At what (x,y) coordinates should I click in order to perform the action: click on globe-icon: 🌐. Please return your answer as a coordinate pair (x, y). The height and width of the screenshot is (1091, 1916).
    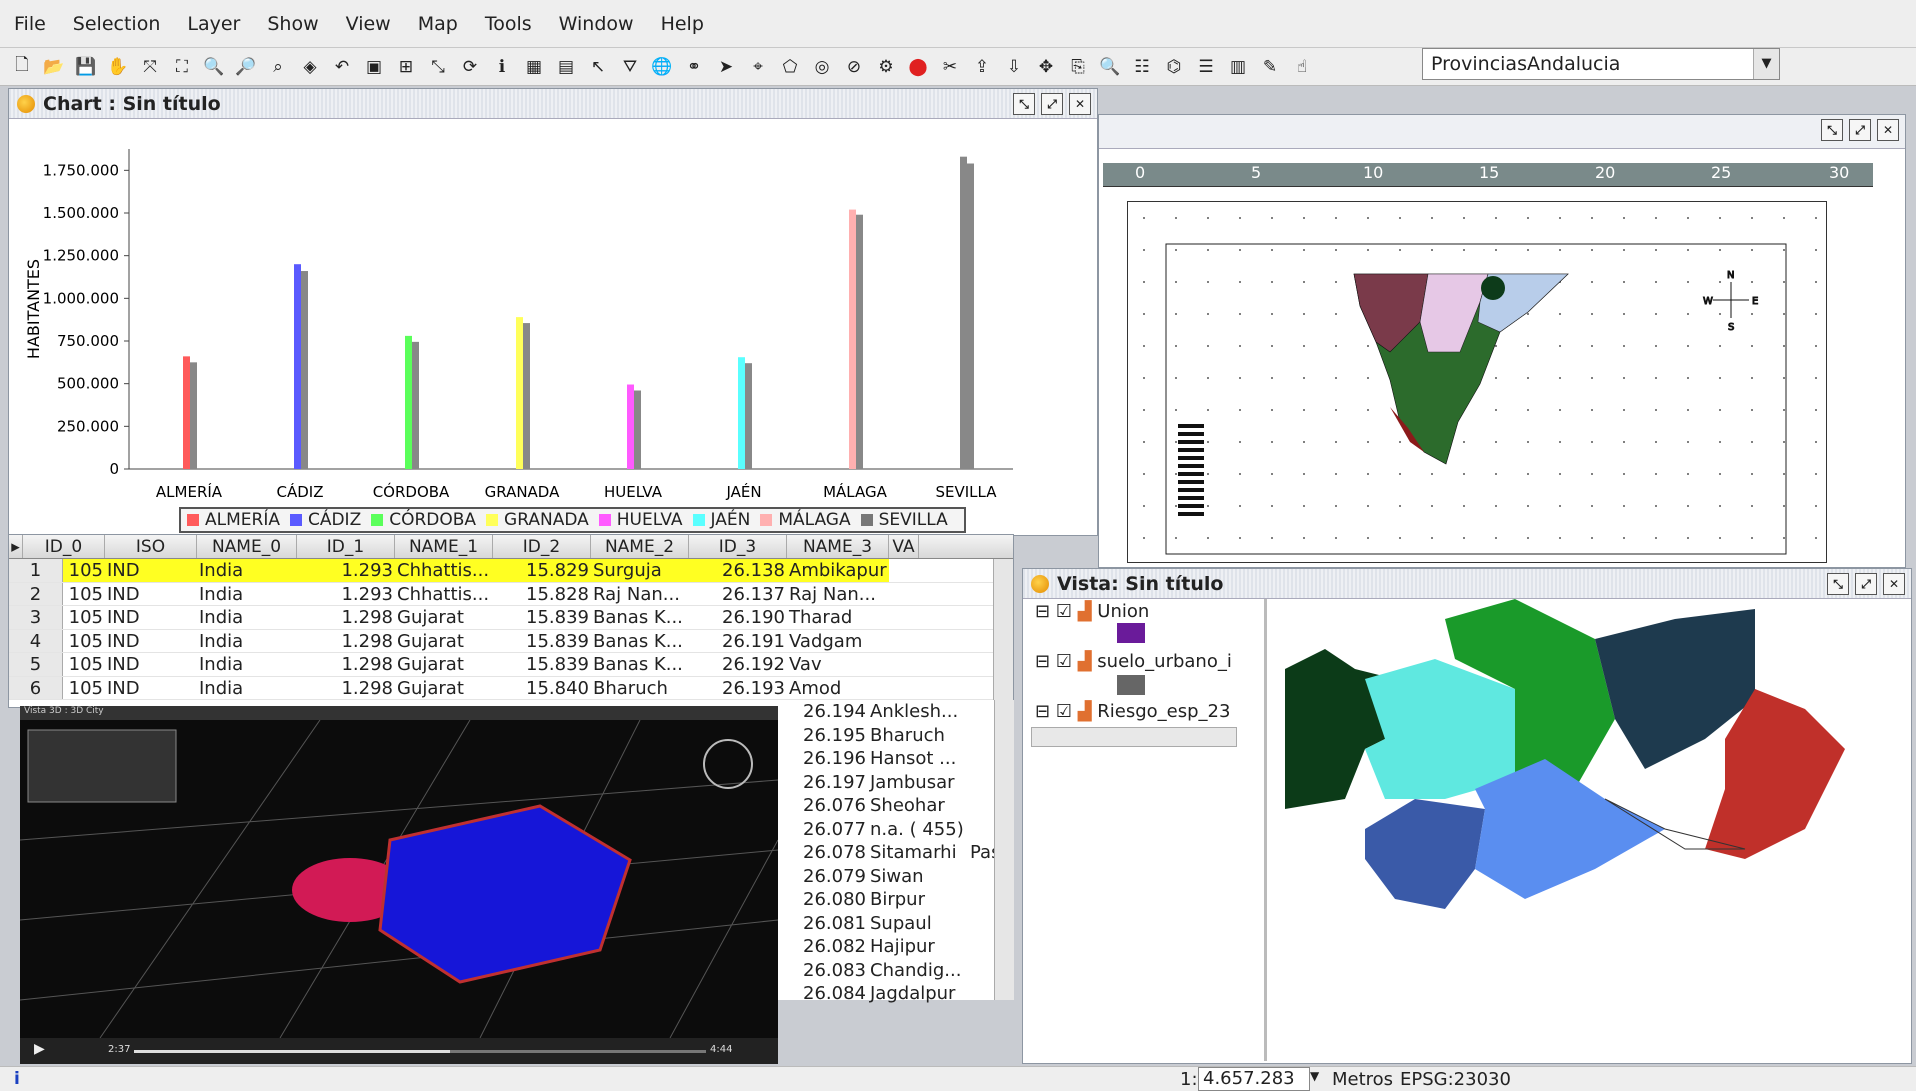
    Looking at the image, I should click on (662, 67).